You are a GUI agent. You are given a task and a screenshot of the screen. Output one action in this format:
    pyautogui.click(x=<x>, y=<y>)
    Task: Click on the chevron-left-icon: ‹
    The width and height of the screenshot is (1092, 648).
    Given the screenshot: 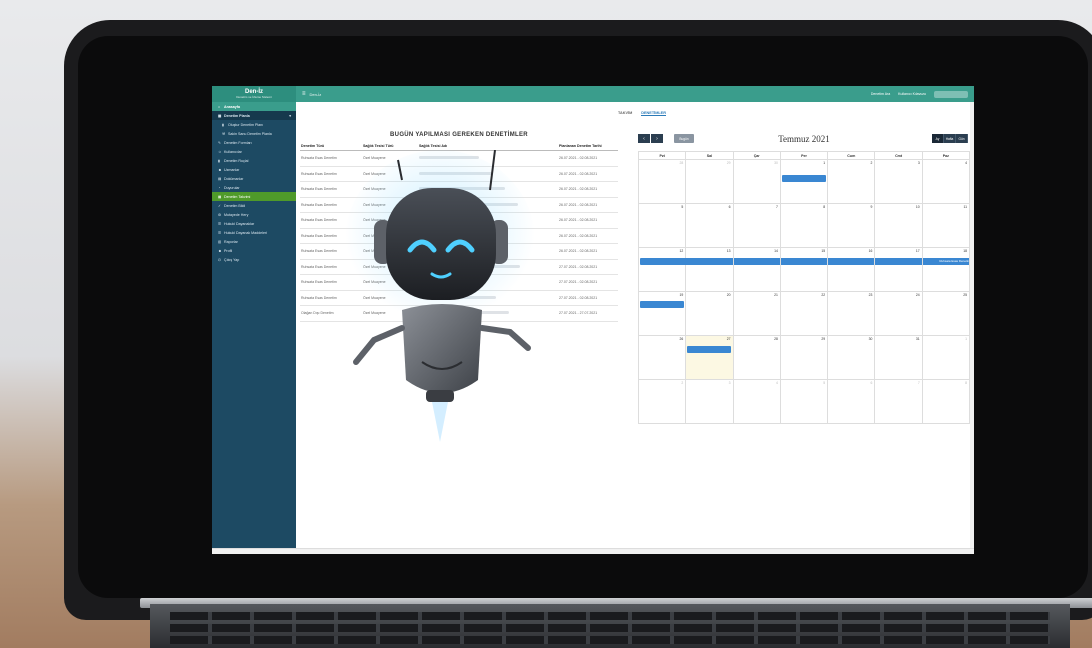 What is the action you would take?
    pyautogui.click(x=644, y=138)
    